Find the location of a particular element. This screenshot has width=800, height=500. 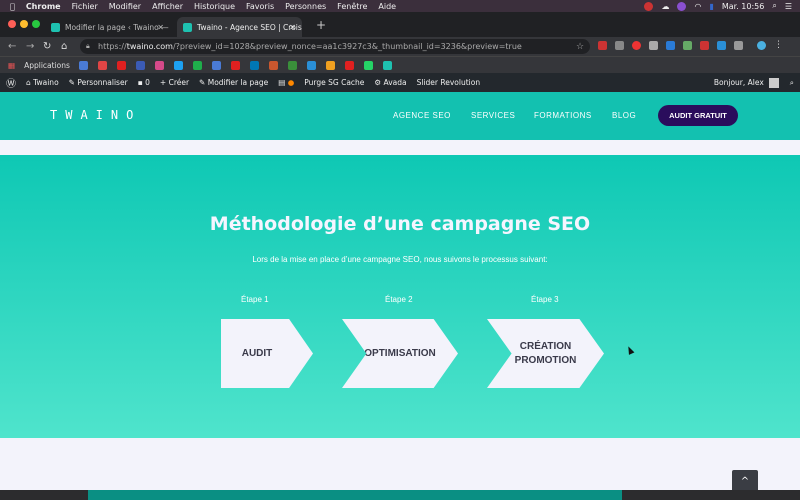

reload-icon: ↻ is located at coordinates (47, 46).